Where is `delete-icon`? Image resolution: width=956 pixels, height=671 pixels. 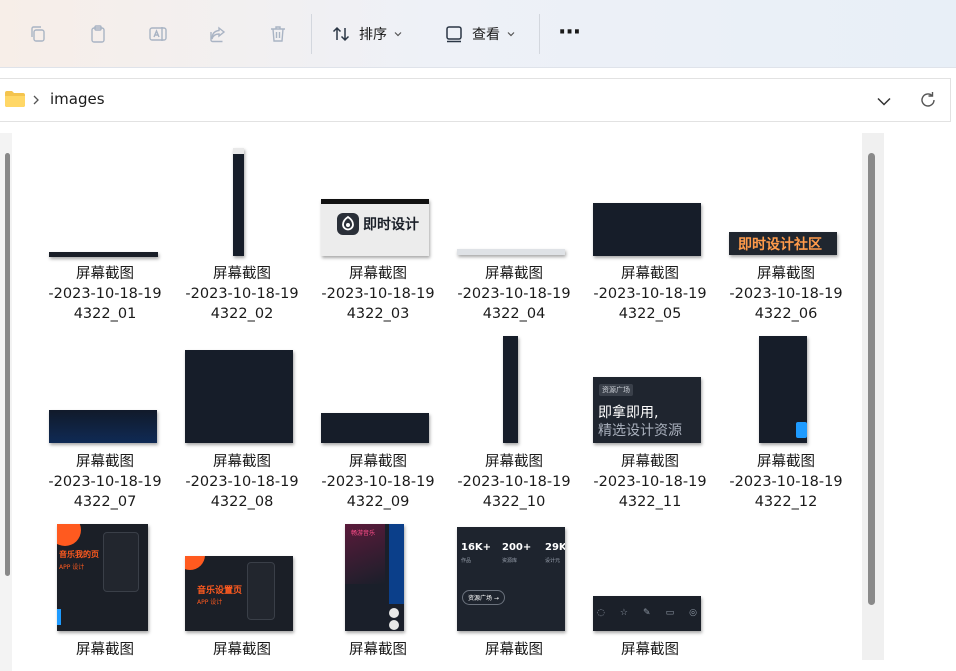 delete-icon is located at coordinates (278, 34).